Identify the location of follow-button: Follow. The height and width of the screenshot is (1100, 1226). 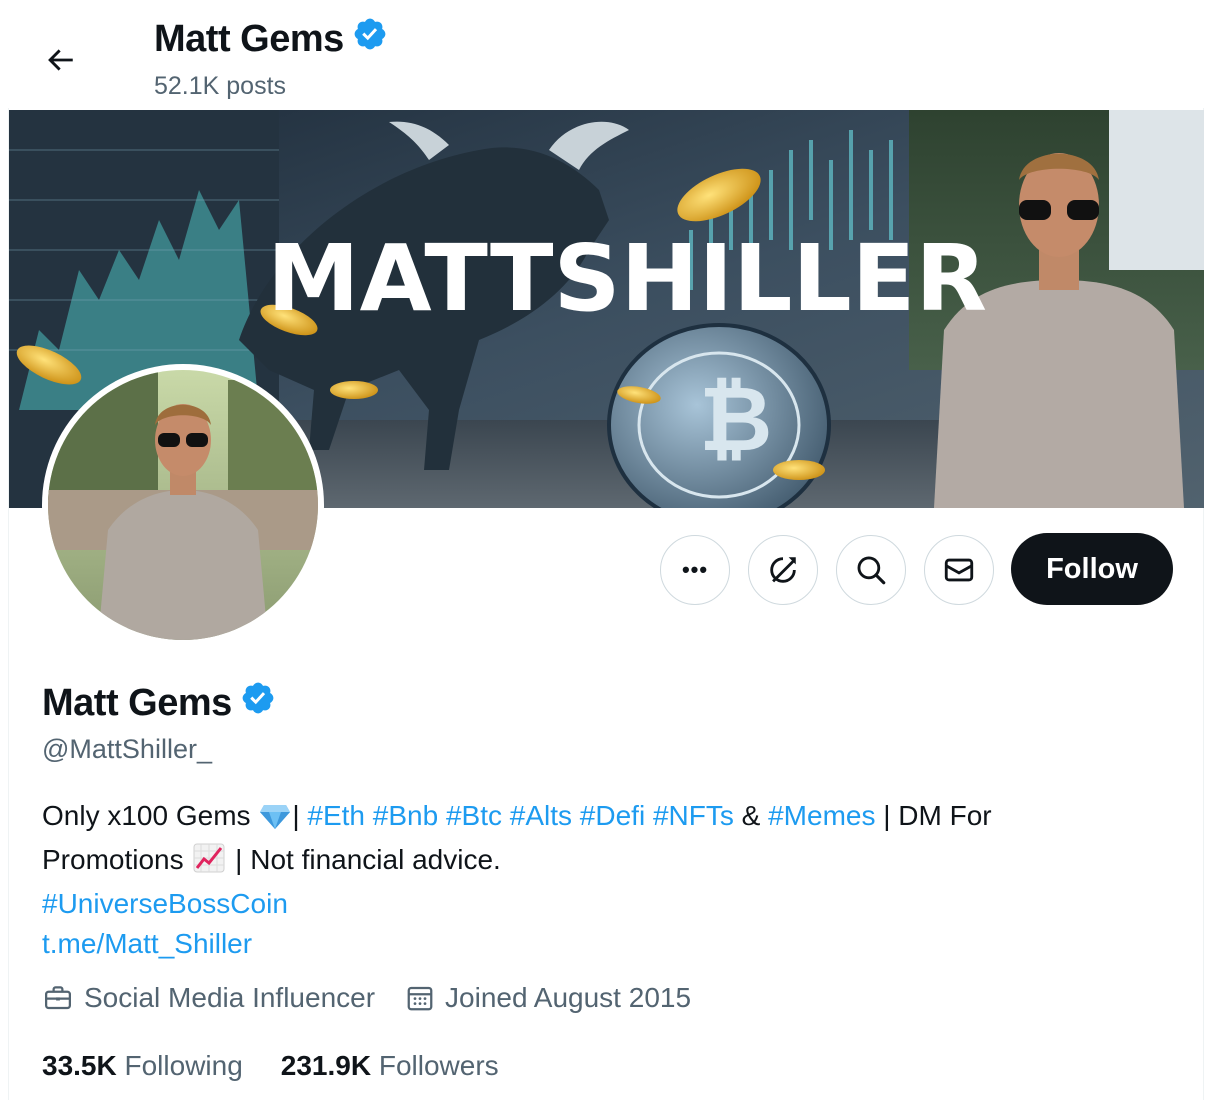
(1092, 569).